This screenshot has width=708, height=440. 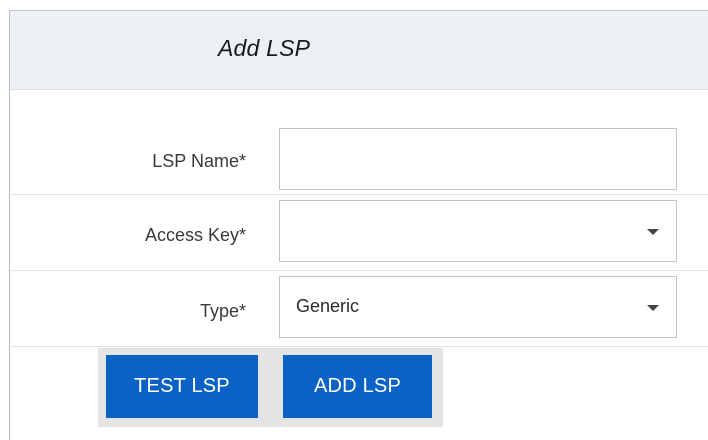 I want to click on type-select: Generic, so click(x=478, y=307).